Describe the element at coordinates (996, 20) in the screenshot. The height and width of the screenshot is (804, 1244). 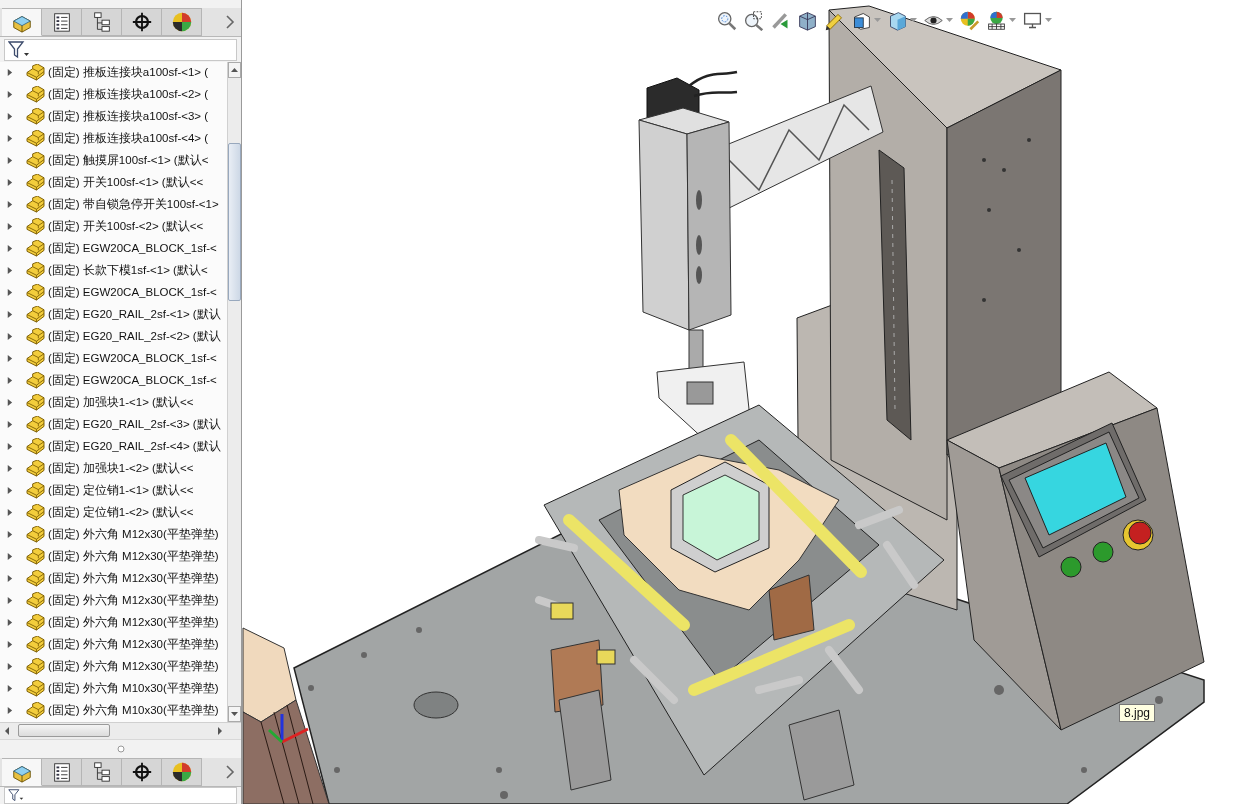
I see `scene-sphere-icon` at that location.